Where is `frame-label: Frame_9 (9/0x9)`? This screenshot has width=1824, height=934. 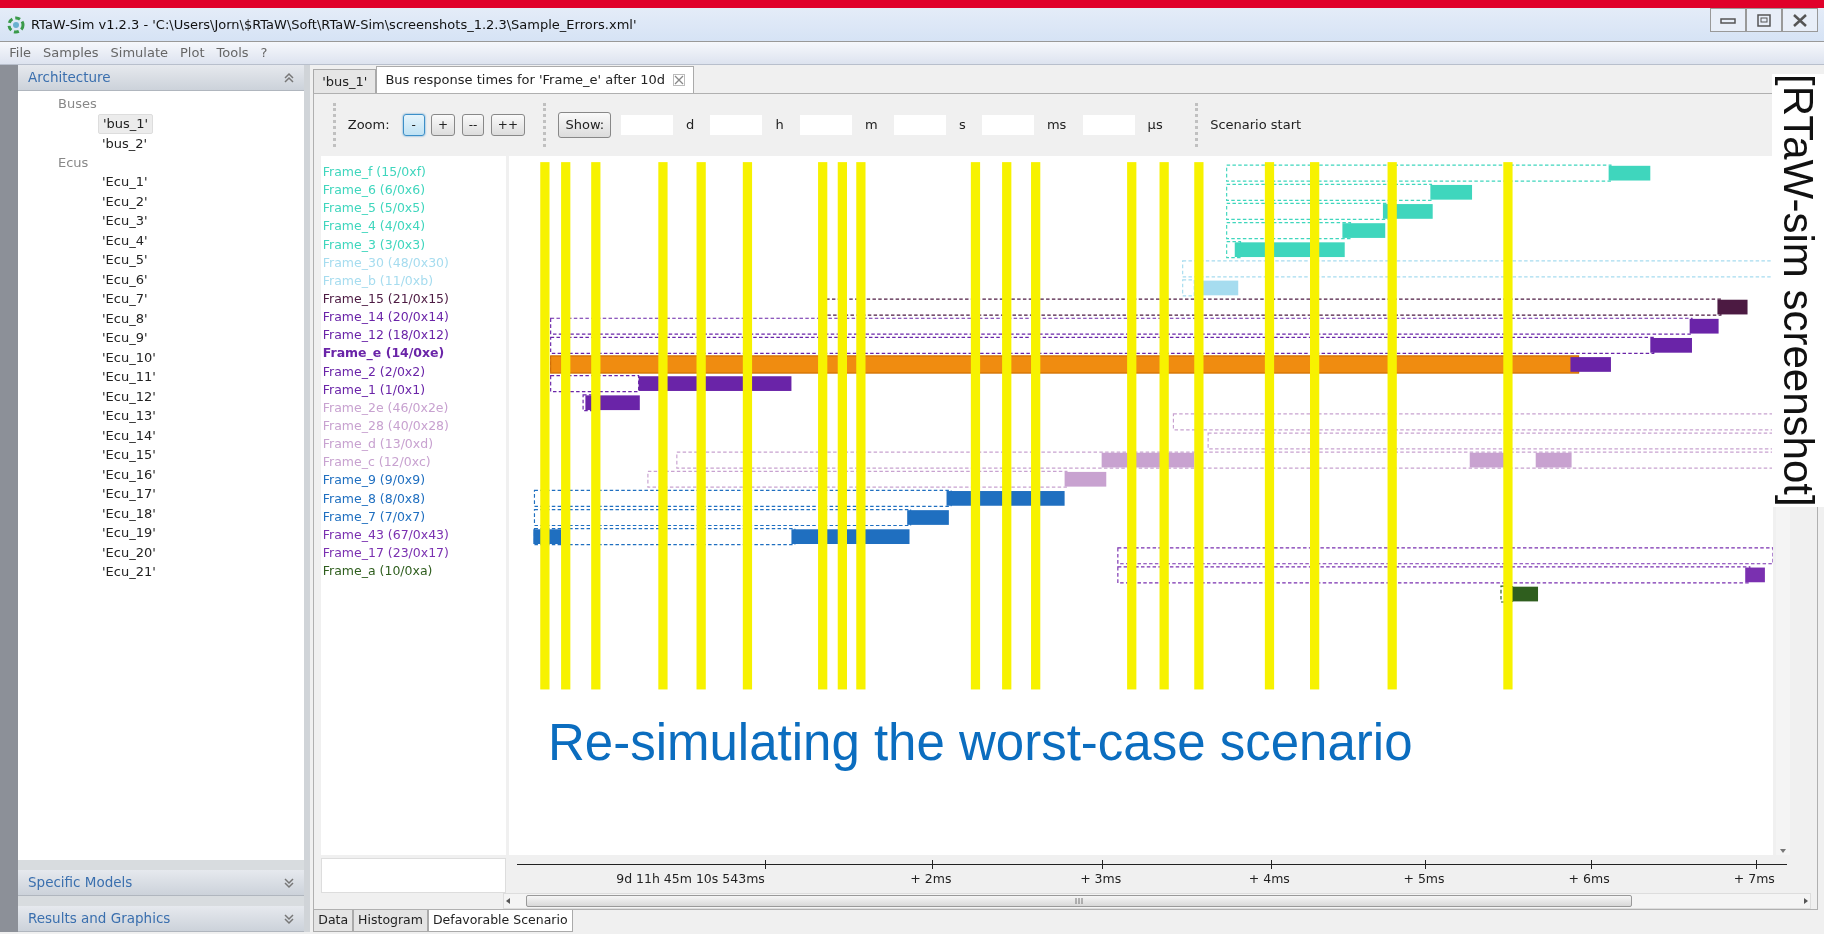 frame-label: Frame_9 (9/0x9) is located at coordinates (374, 480).